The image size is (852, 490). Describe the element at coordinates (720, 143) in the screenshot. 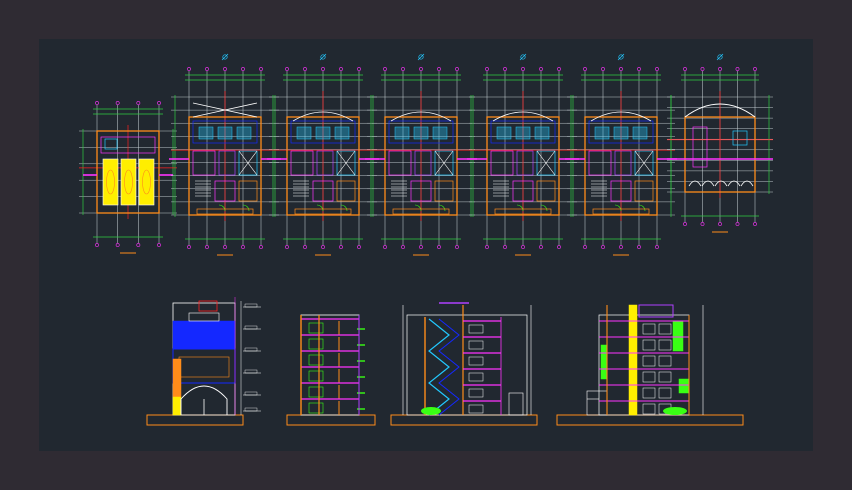

I see `plan-roof` at that location.